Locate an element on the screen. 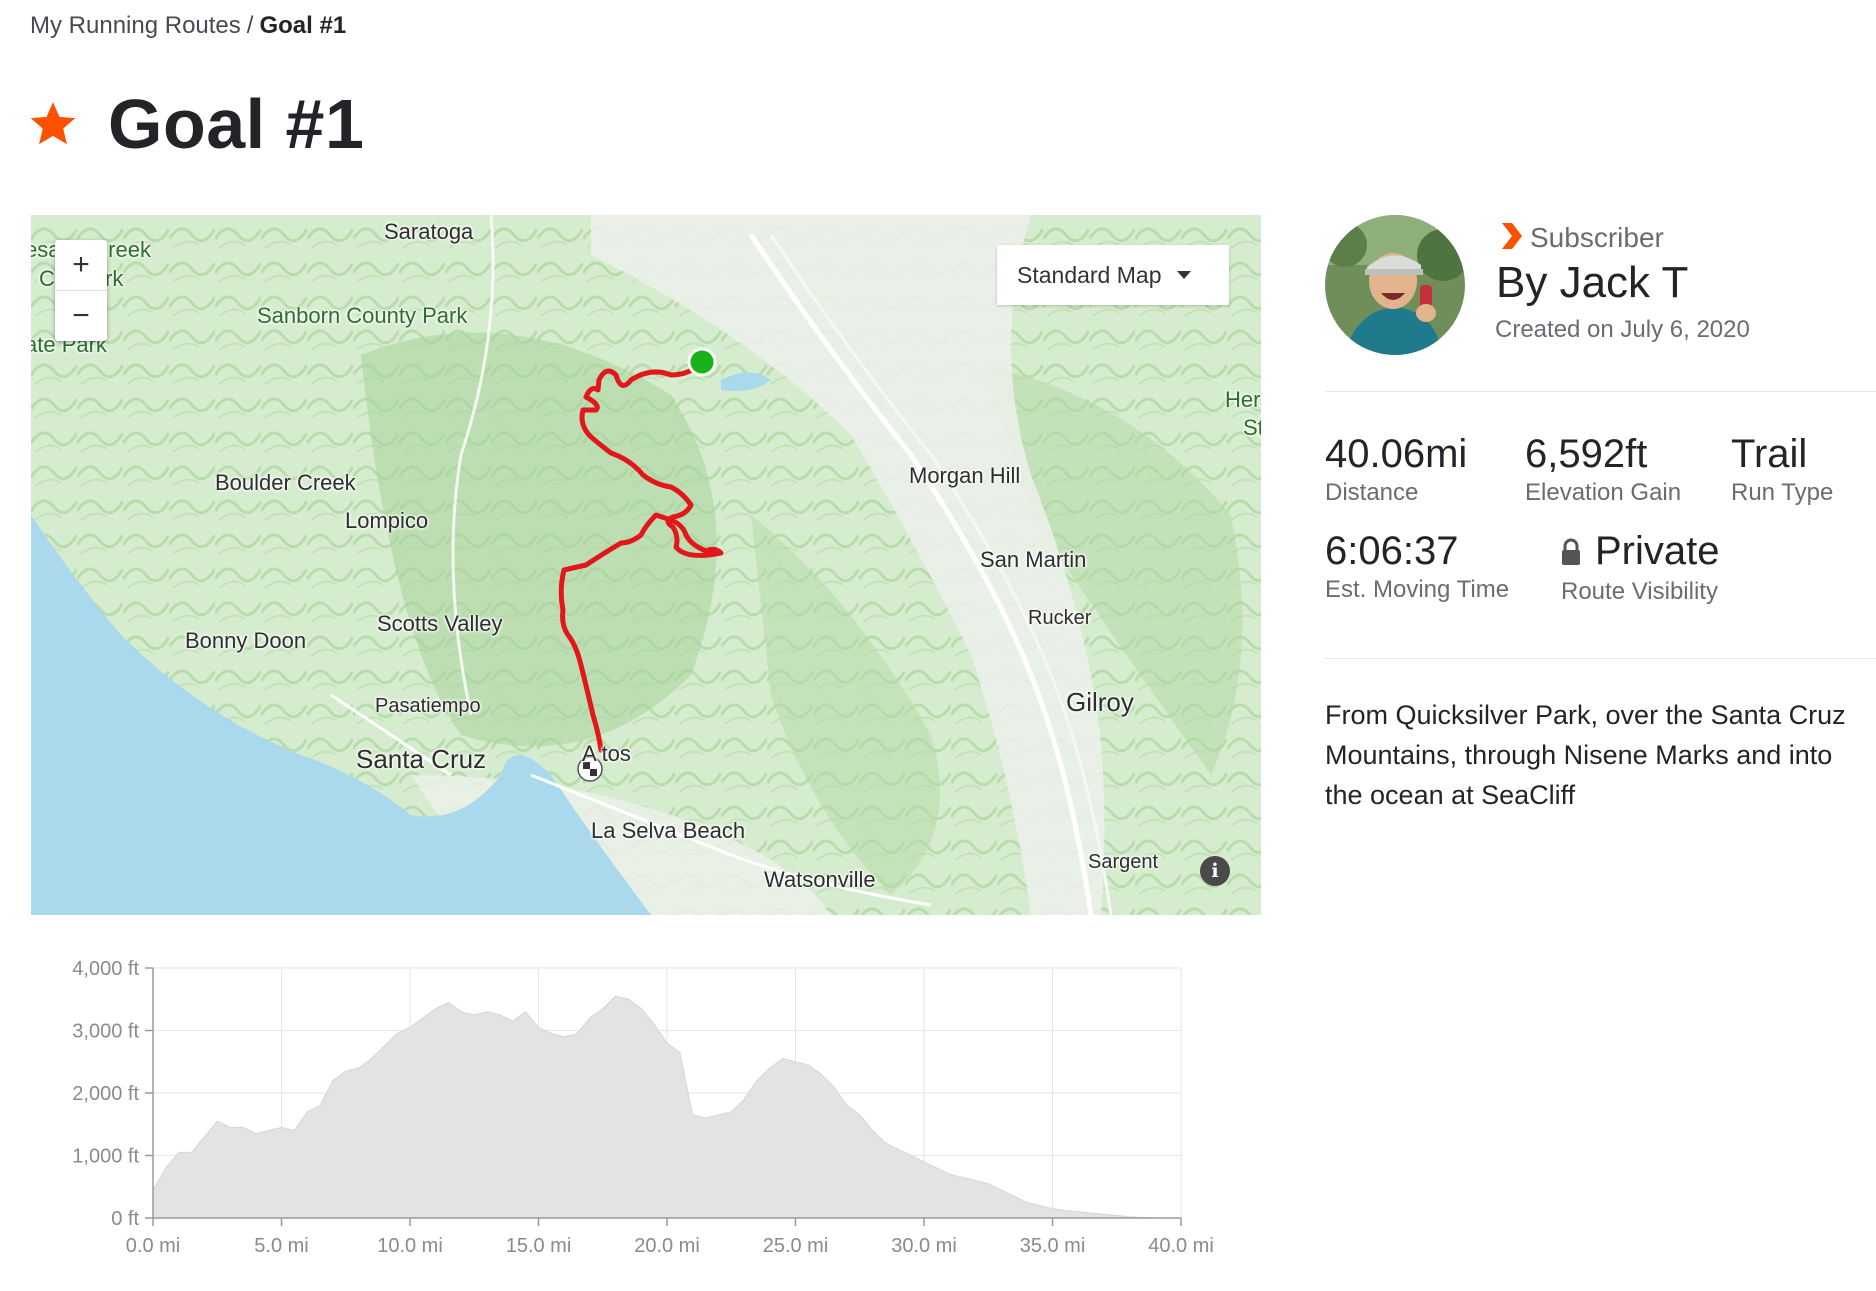  author-name: By Jack T is located at coordinates (1592, 283).